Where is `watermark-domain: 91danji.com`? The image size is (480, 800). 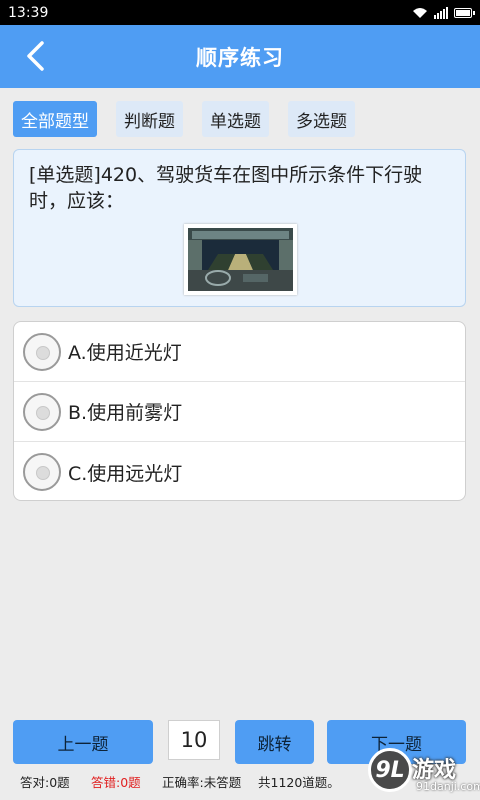
watermark-domain: 91danji.com is located at coordinates (448, 786).